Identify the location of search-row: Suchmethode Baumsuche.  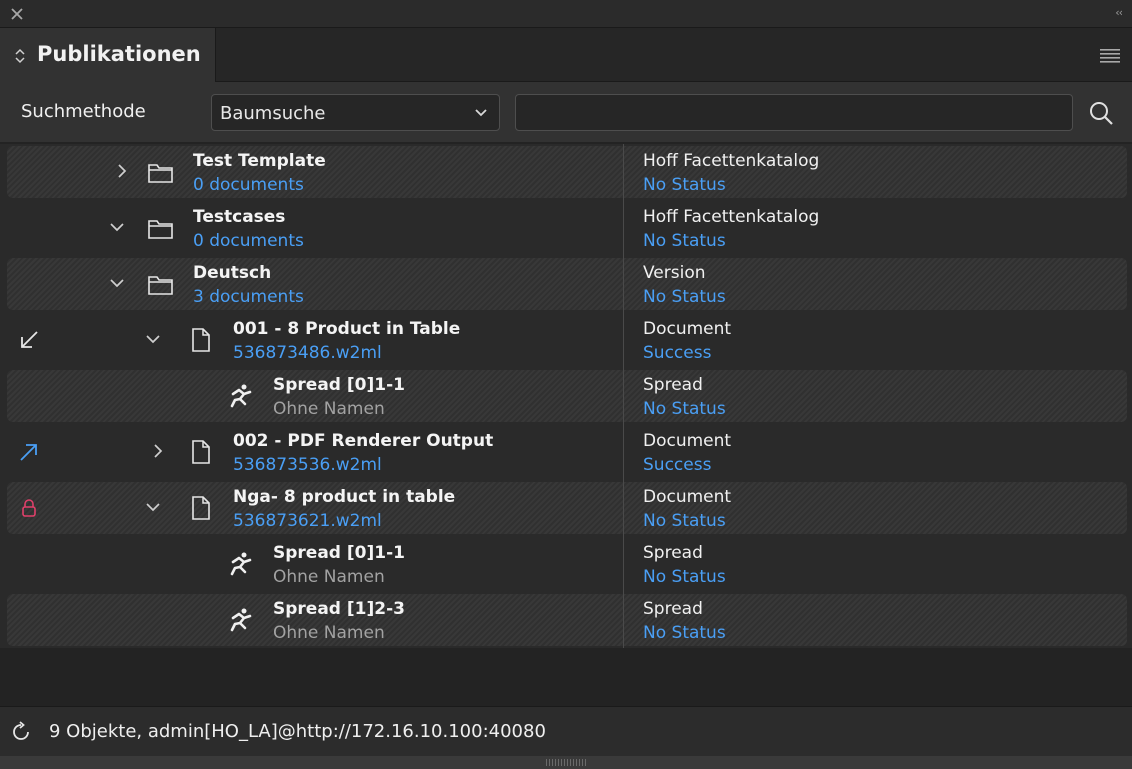
(566, 112).